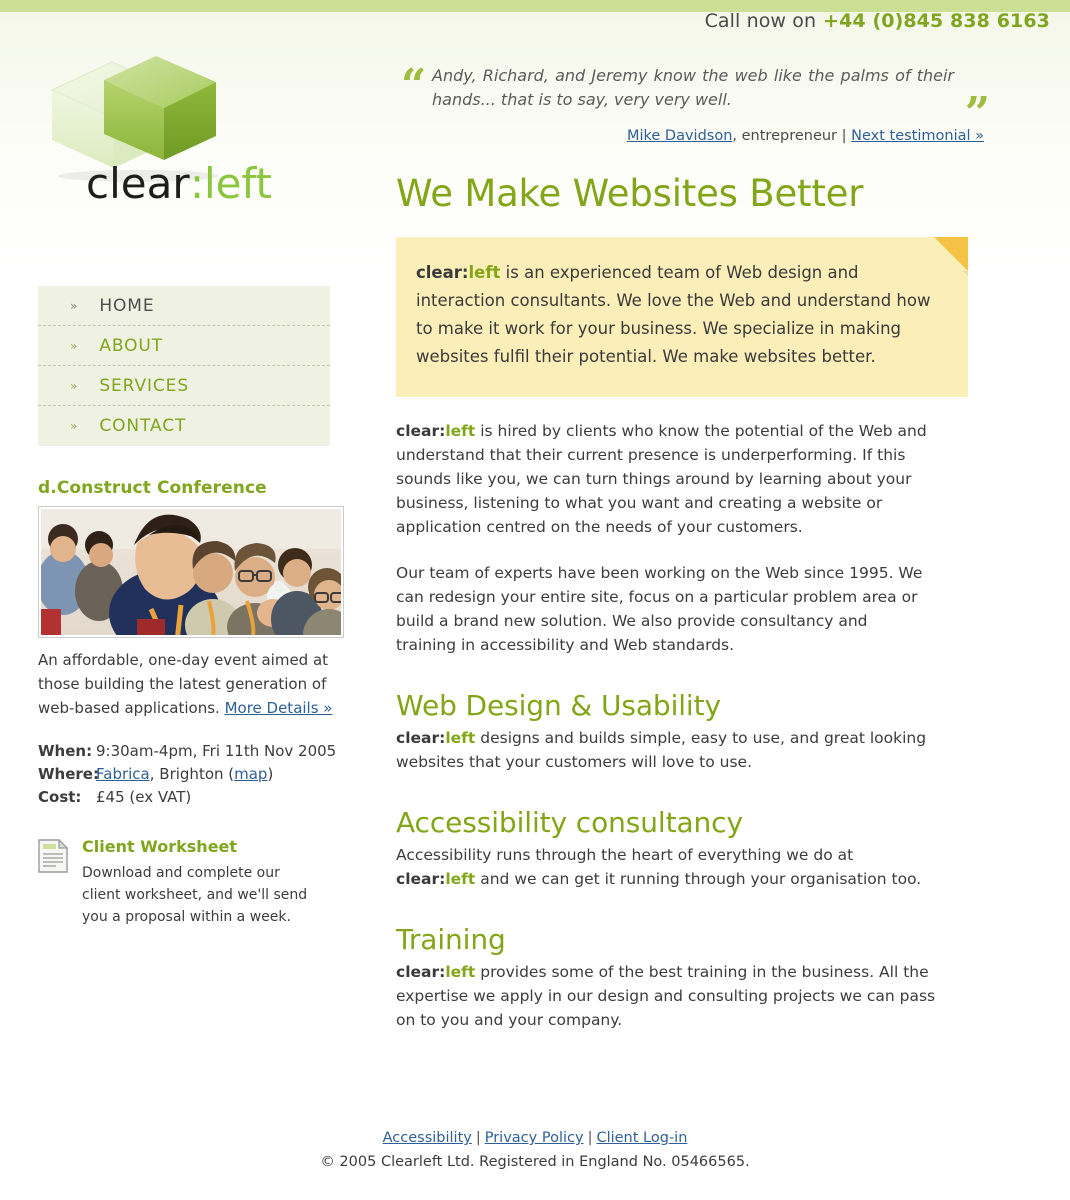 The width and height of the screenshot is (1070, 1200). What do you see at coordinates (965, 273) in the screenshot?
I see `folded-corner-shadow` at bounding box center [965, 273].